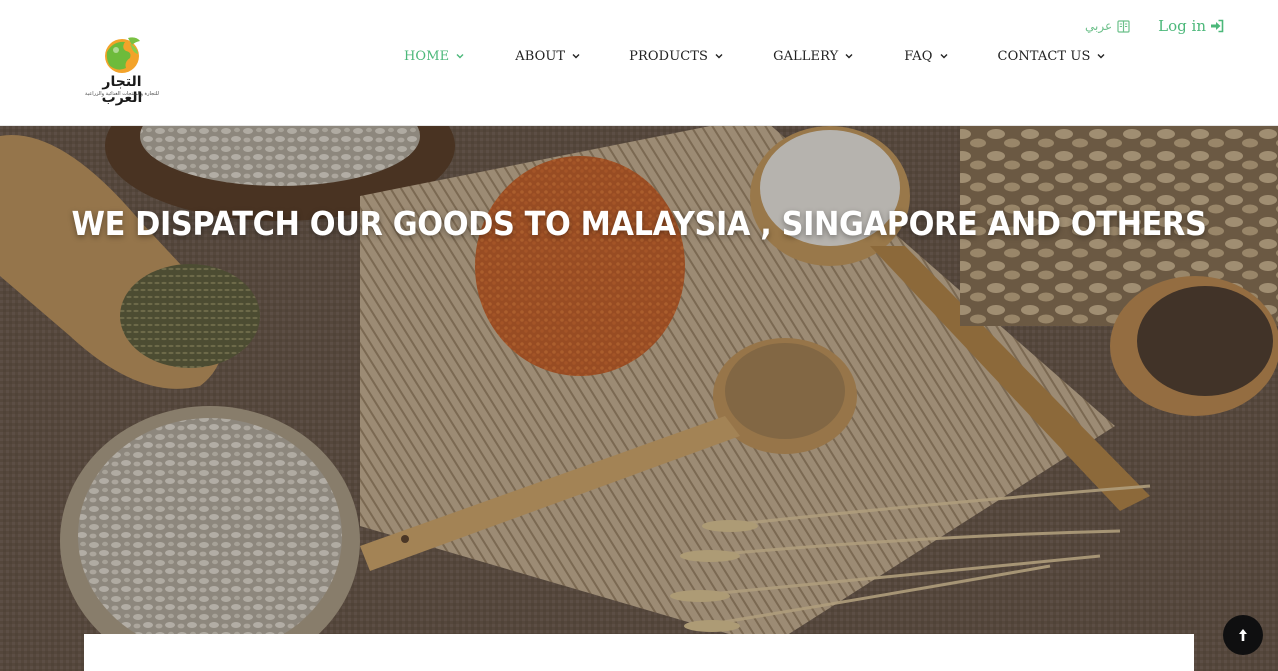  Describe the element at coordinates (1123, 26) in the screenshot. I see `language-book-icon` at that location.